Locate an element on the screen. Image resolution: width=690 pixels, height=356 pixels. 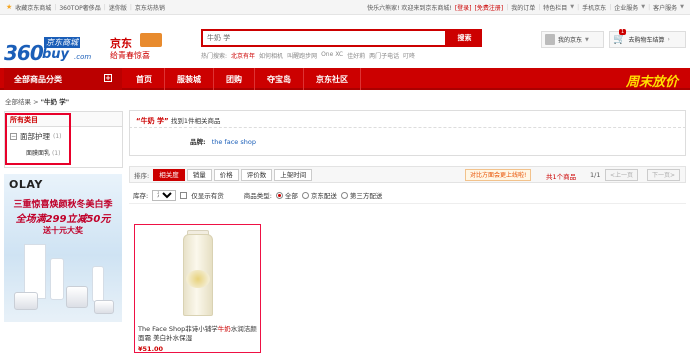
ad-line-2: 全场满299立减50元 is located at coordinates (63, 219).